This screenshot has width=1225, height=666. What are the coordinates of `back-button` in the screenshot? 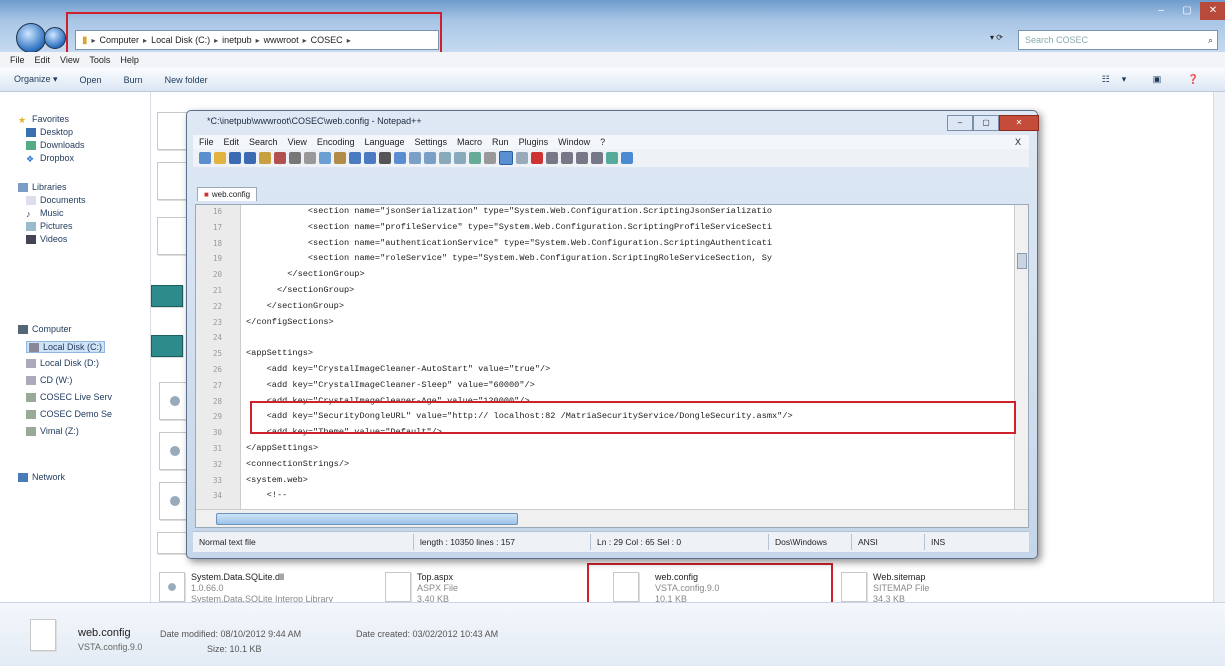 It's located at (31, 38).